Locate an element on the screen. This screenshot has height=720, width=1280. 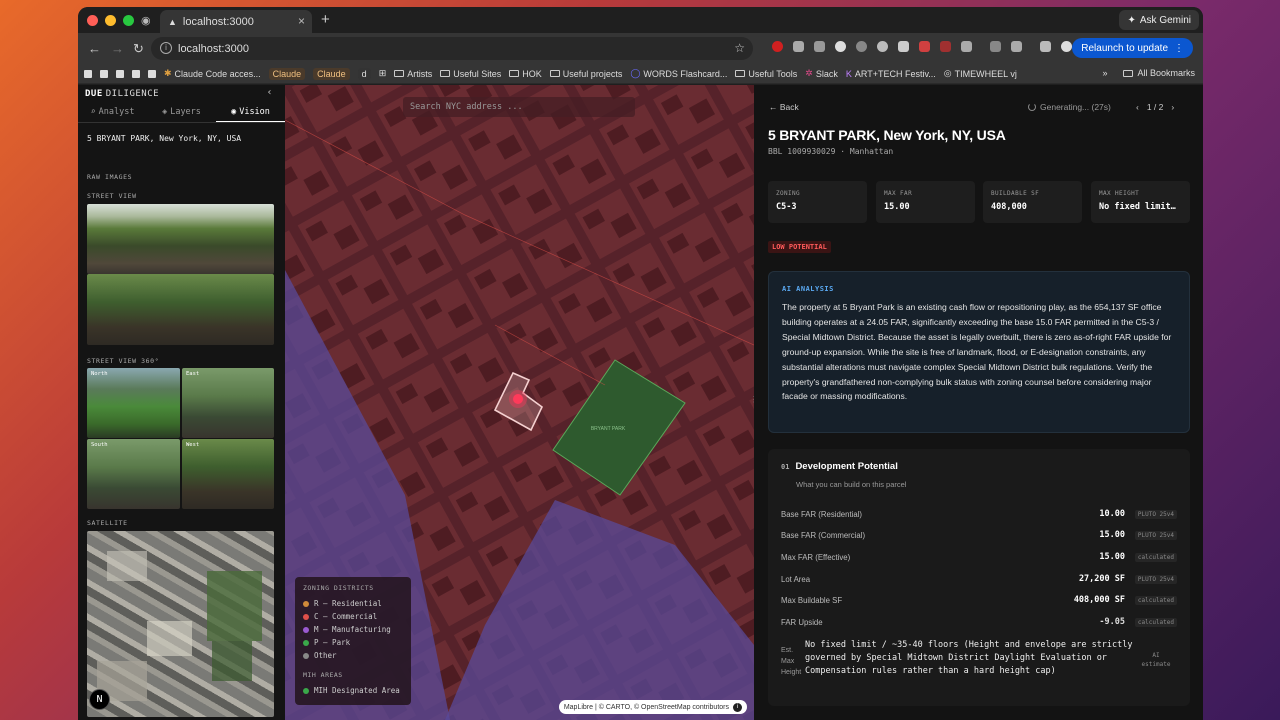
stat-buildable-sf: BUILDABLE SF 408,000 is located at coordinates (1032, 202).